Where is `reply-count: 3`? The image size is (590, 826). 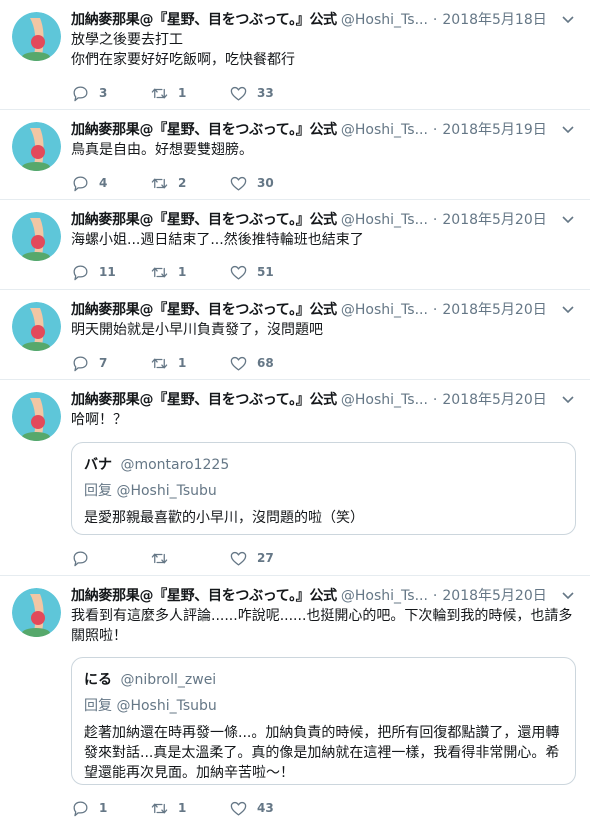 reply-count: 3 is located at coordinates (103, 93).